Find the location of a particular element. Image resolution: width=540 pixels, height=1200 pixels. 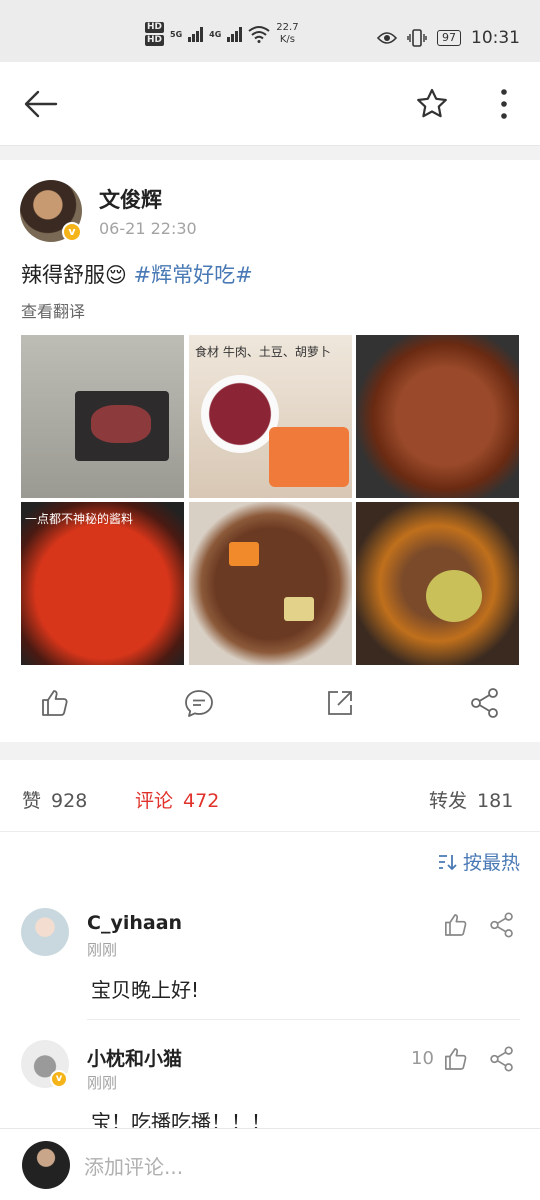

tab-comments: 评论 472 is located at coordinates (177, 799).